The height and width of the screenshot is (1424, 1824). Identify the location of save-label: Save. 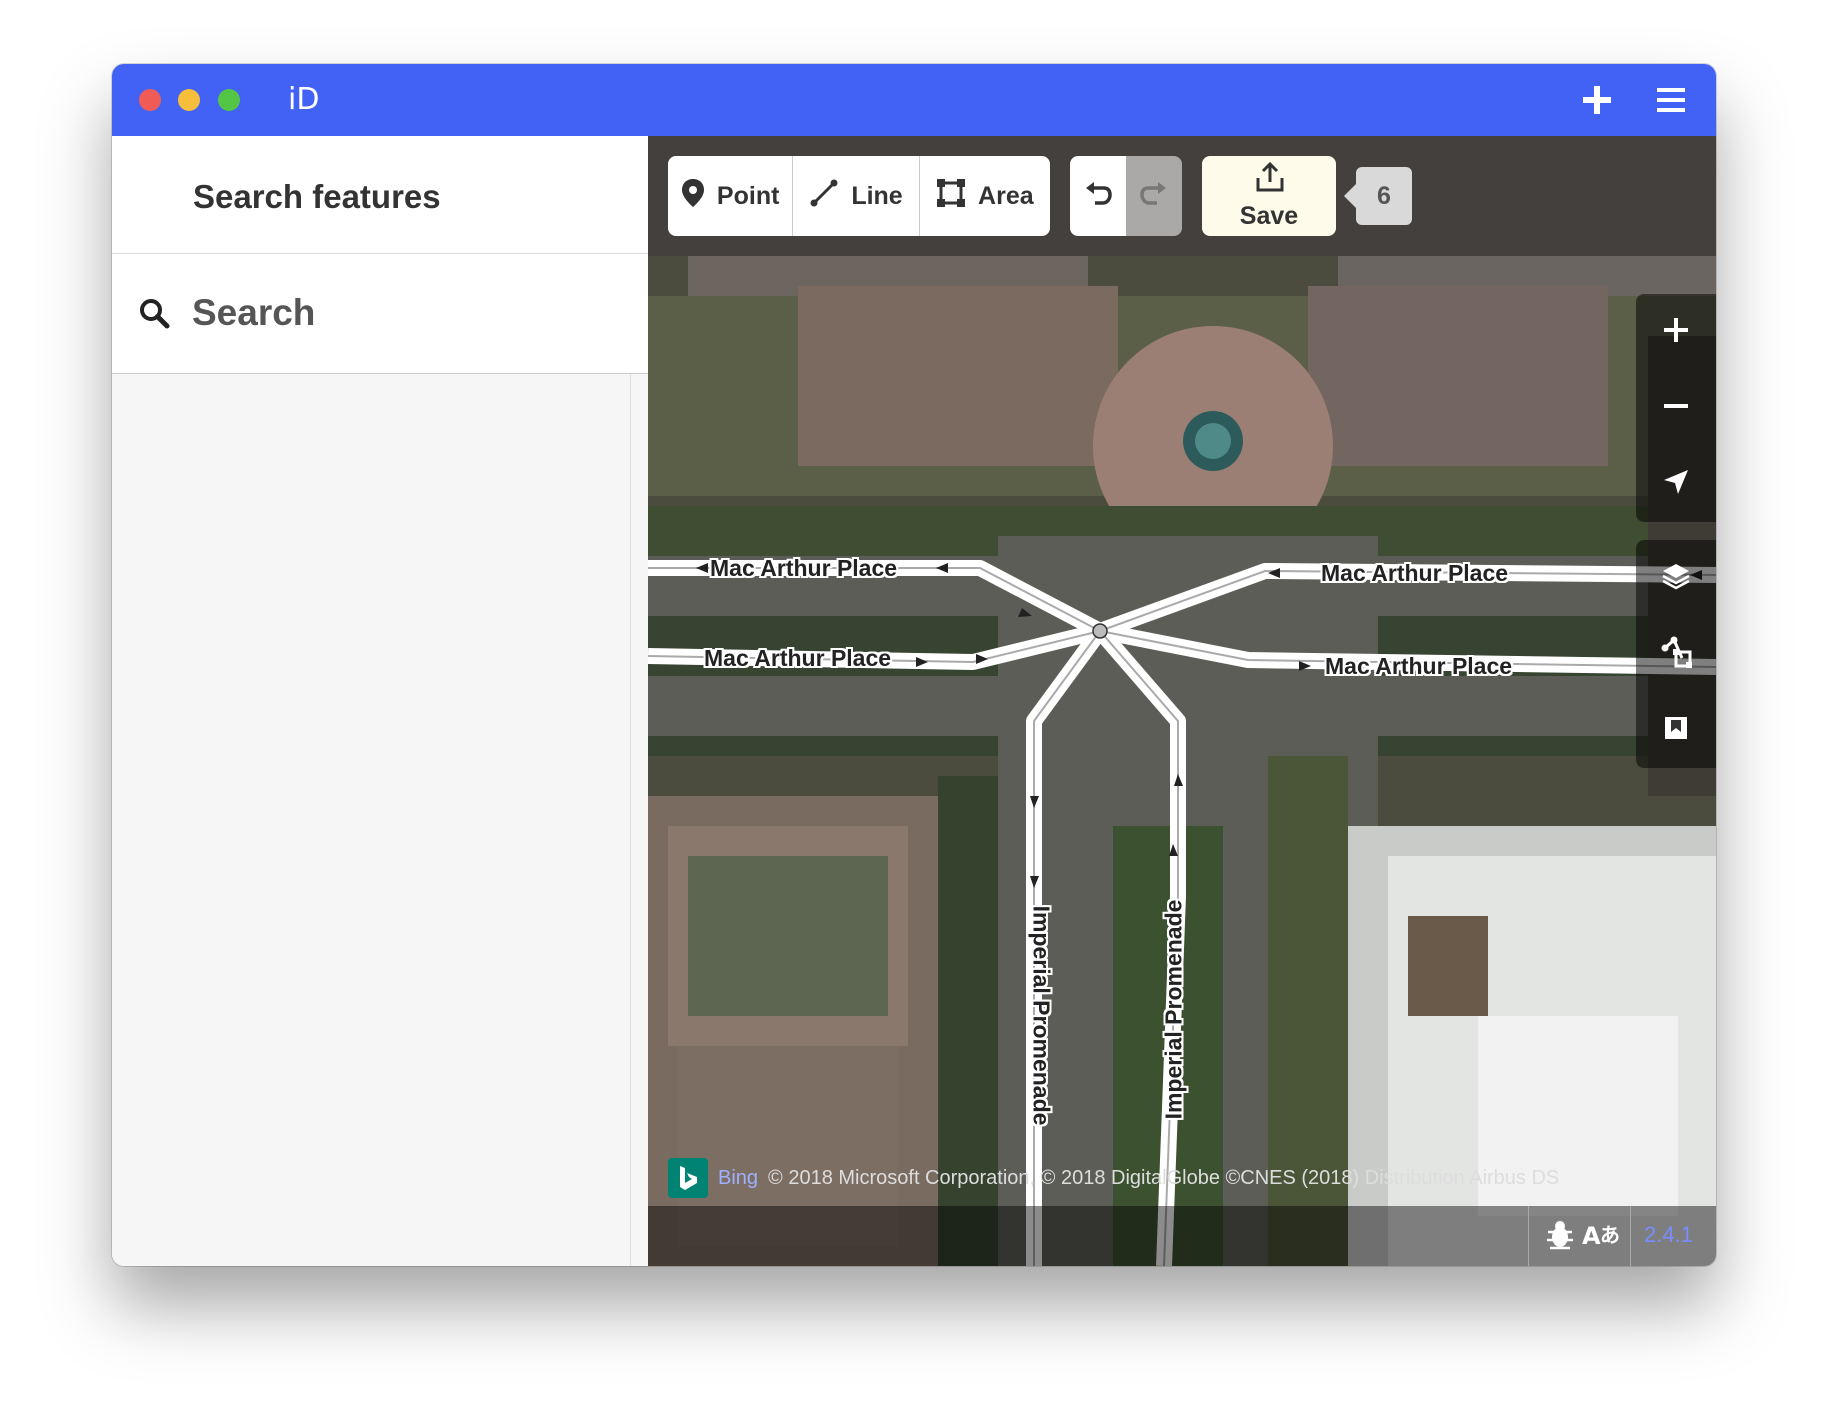
(1269, 216).